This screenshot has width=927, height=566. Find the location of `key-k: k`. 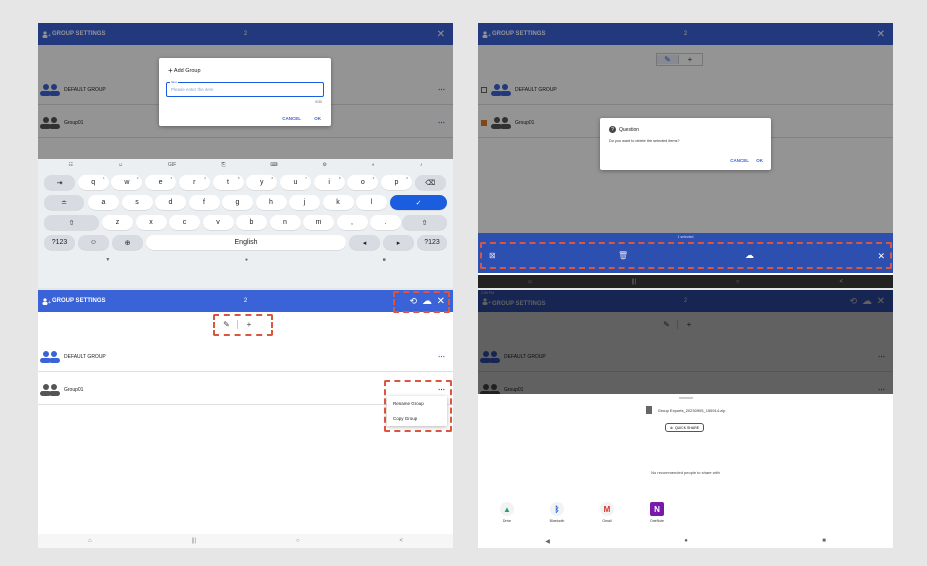

key-k: k is located at coordinates (338, 202).